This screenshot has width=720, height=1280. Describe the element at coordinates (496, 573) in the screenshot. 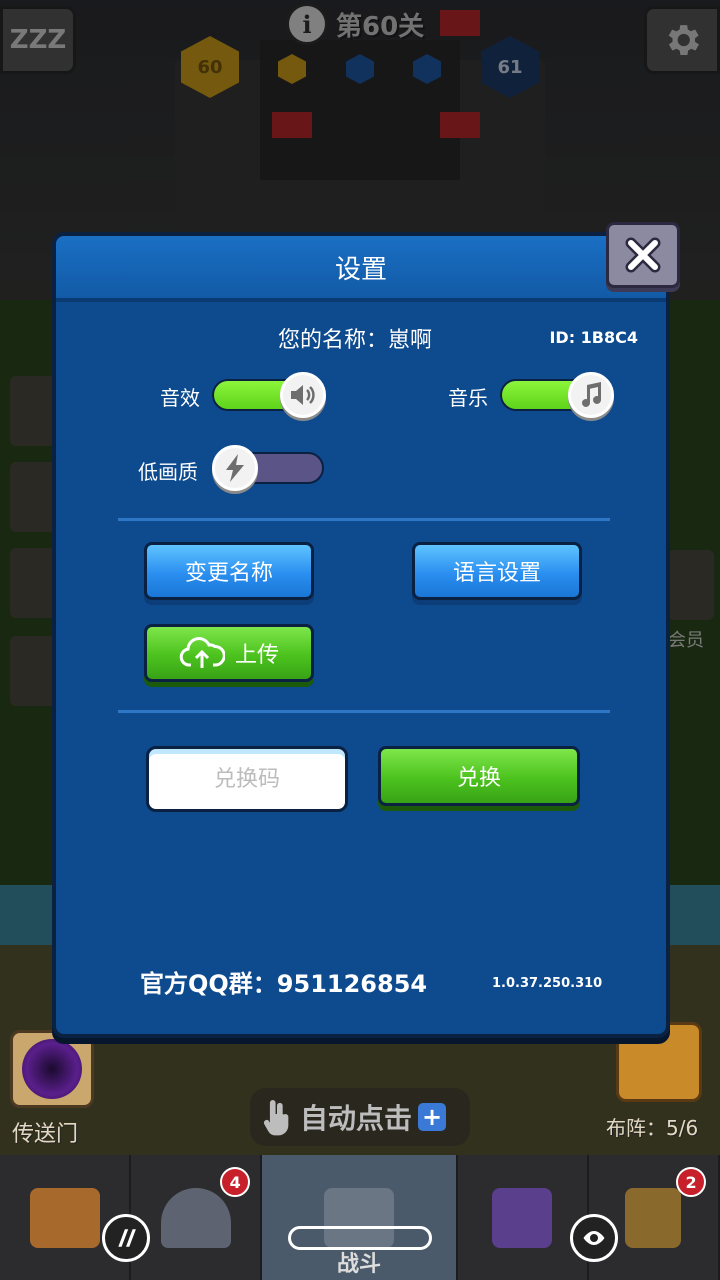

I see `language-button-label: 语言设置` at that location.